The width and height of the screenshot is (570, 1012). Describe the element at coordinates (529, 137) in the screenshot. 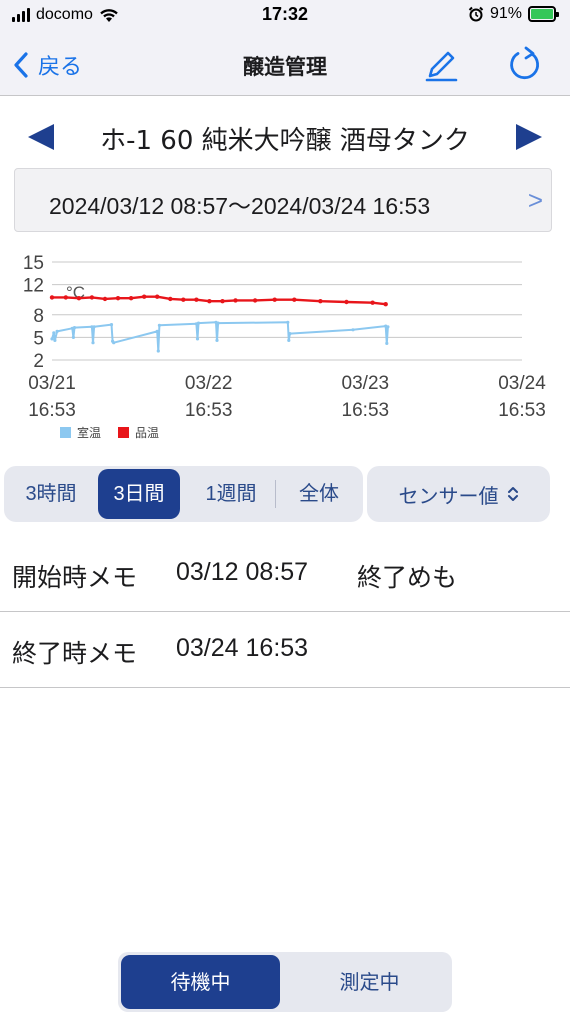

I see `triangle-right-icon` at that location.